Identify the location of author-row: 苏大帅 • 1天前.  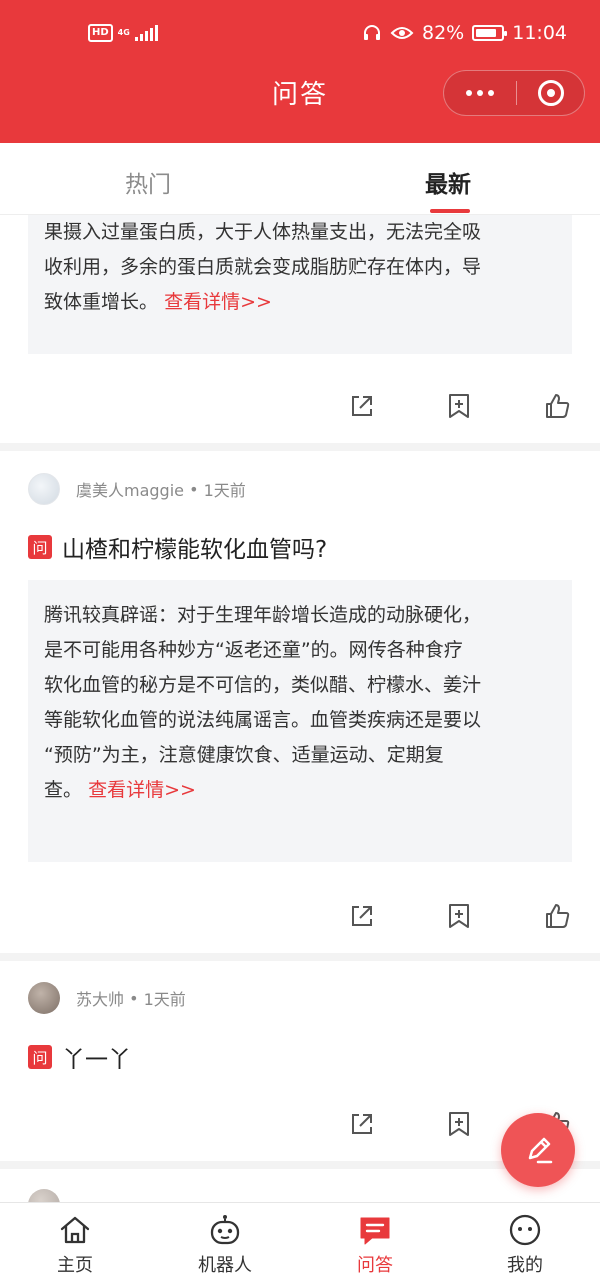
(107, 998).